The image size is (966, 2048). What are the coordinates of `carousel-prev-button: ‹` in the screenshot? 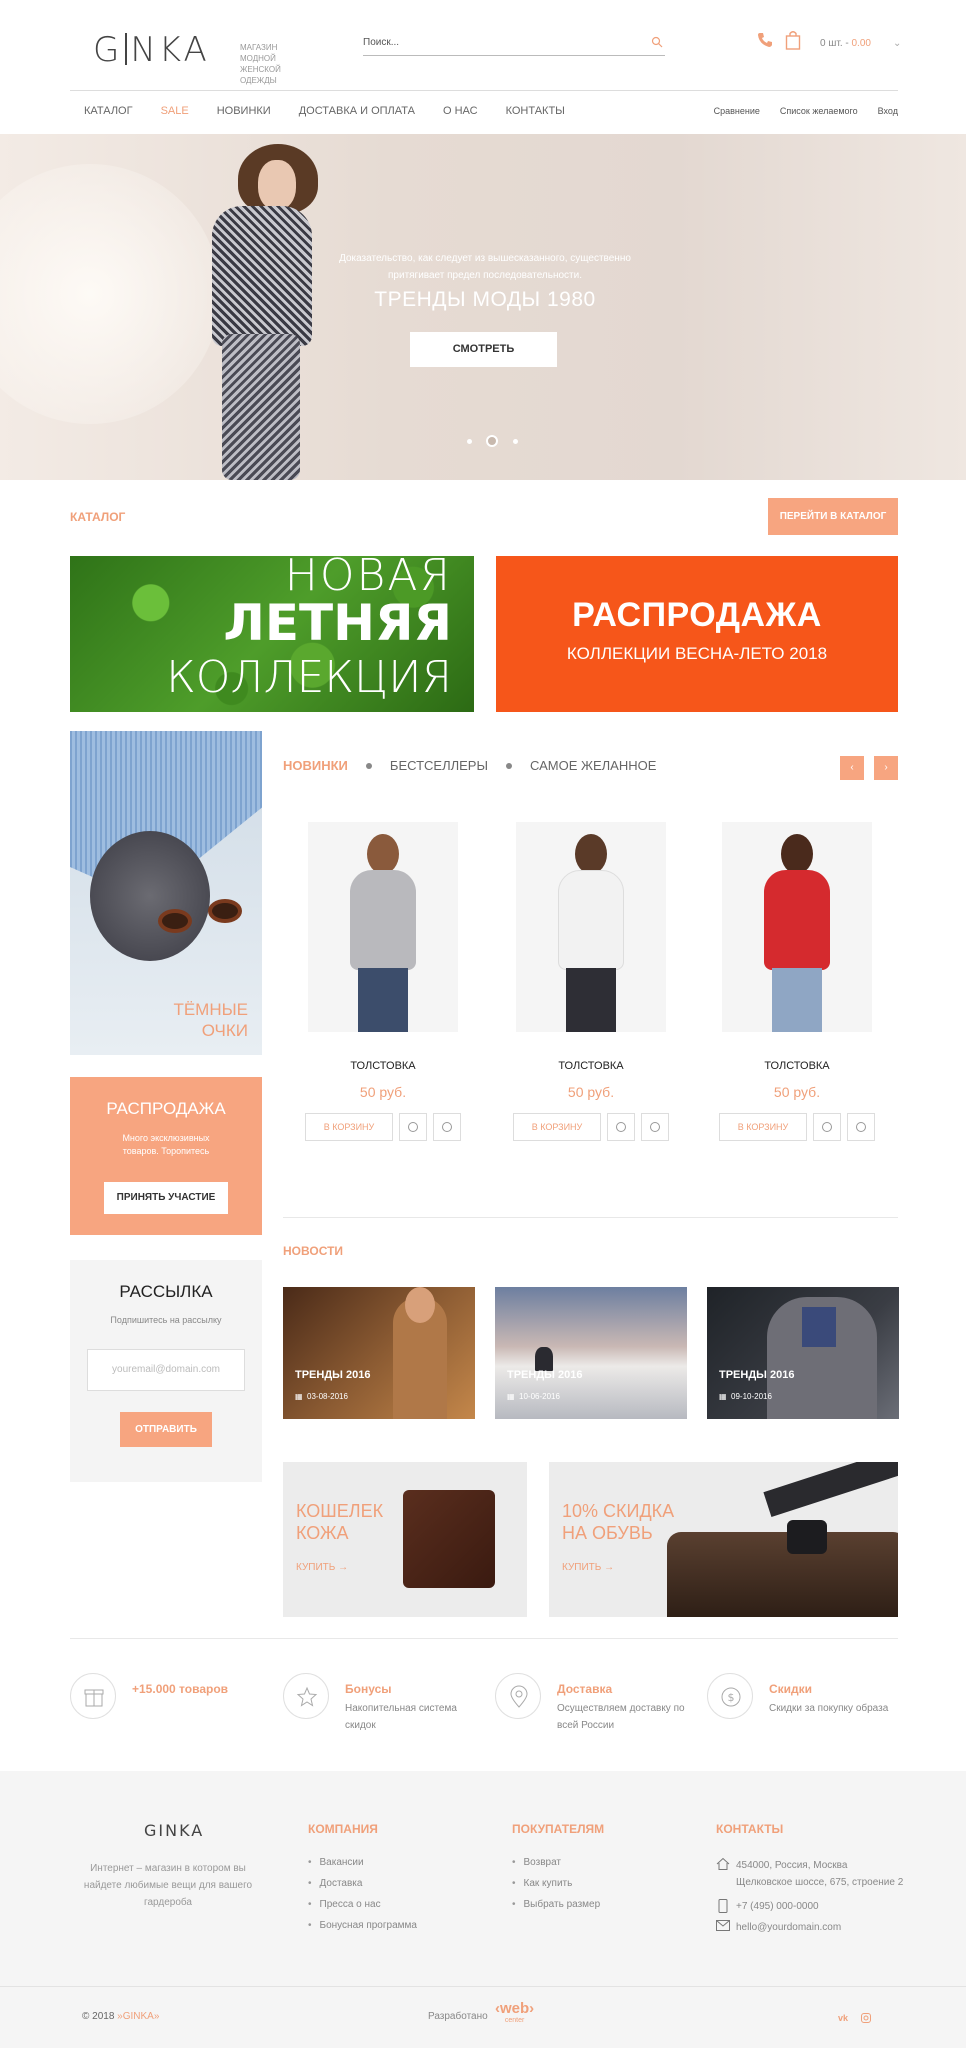 It's located at (852, 768).